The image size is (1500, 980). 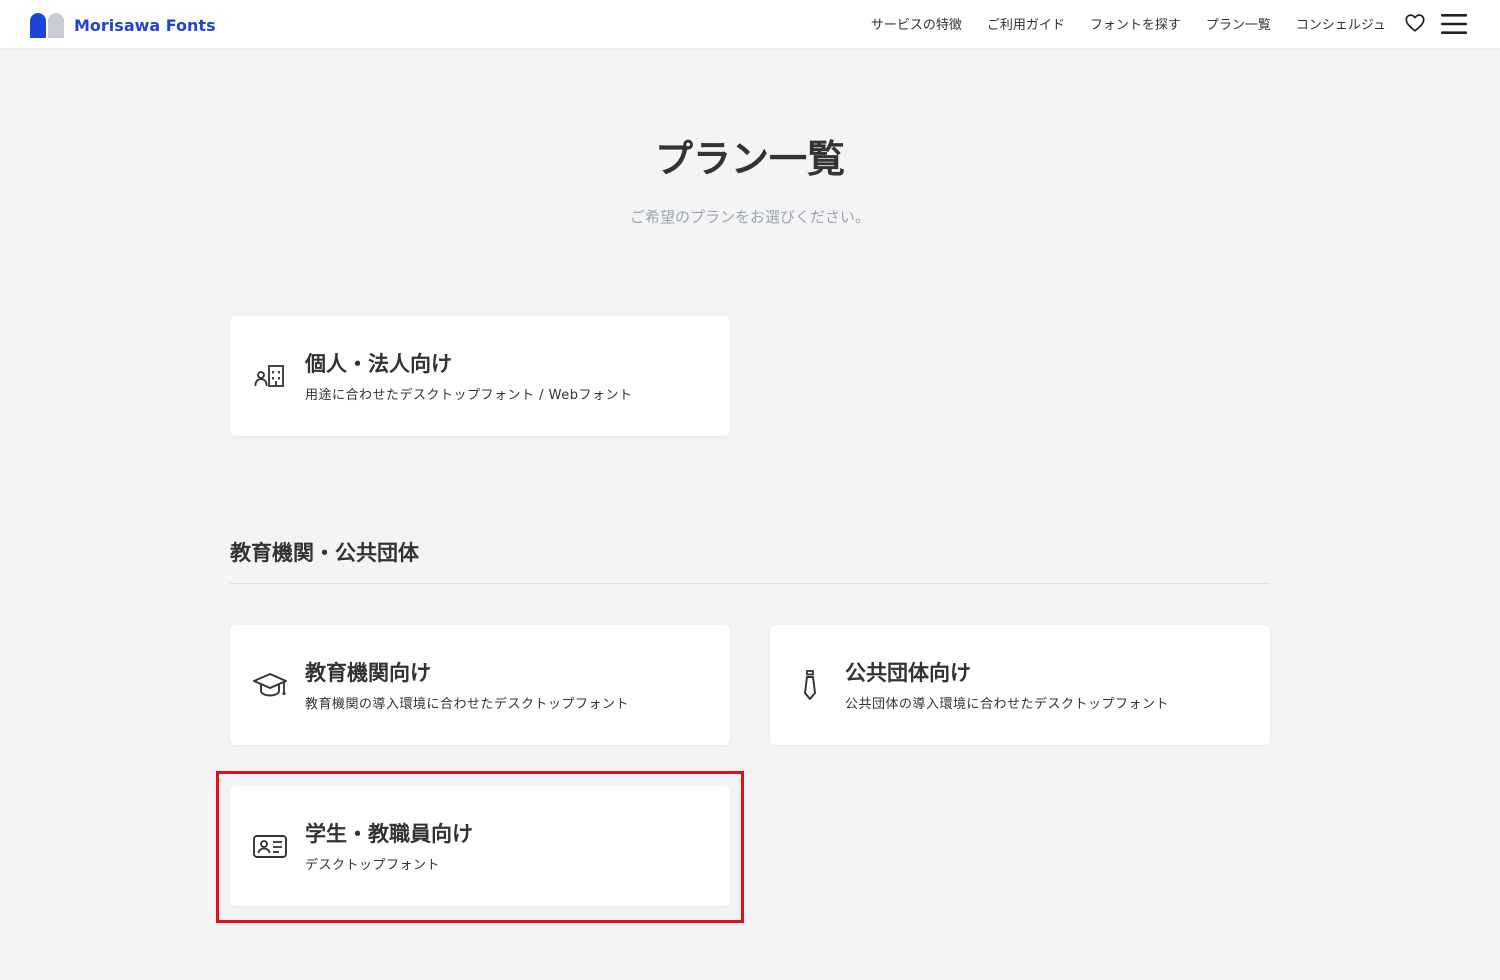 What do you see at coordinates (1454, 24) in the screenshot?
I see `hamburger-menu-icon` at bounding box center [1454, 24].